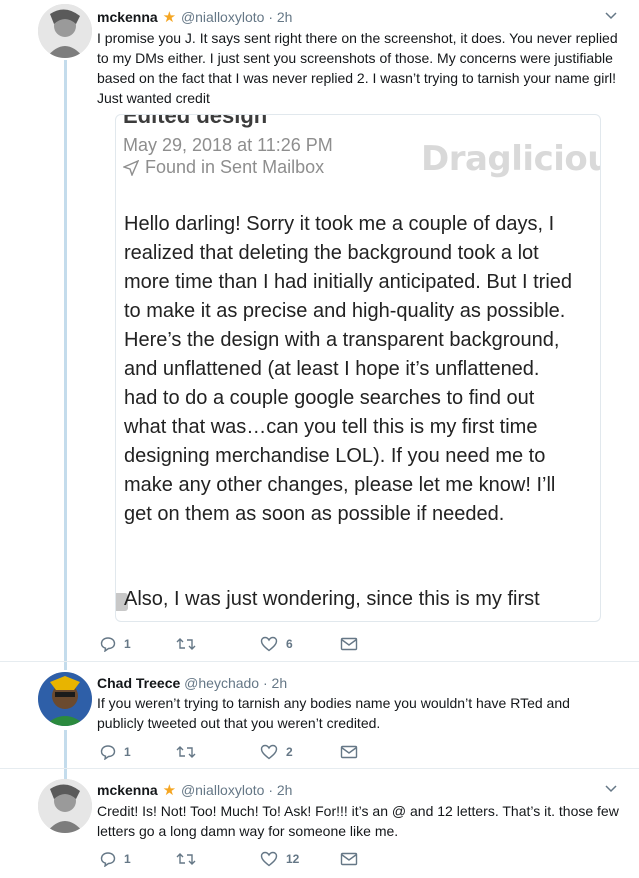  I want to click on display-name: Chad Treece, so click(138, 683).